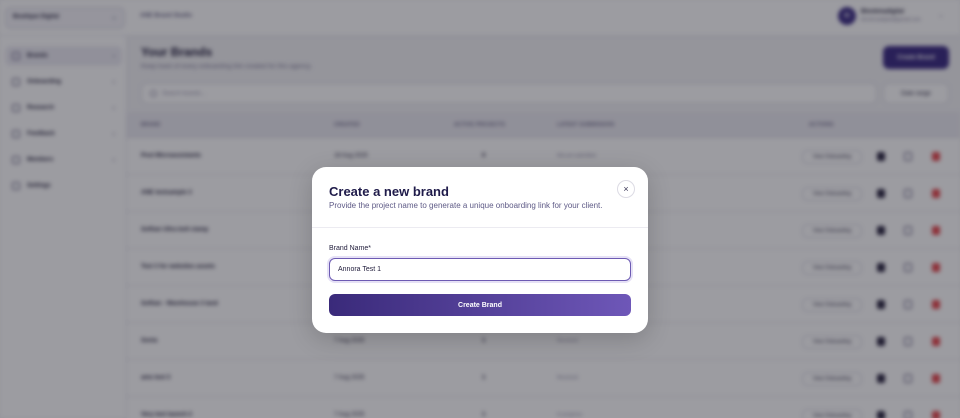  Describe the element at coordinates (626, 189) in the screenshot. I see `close-icon: ×` at that location.